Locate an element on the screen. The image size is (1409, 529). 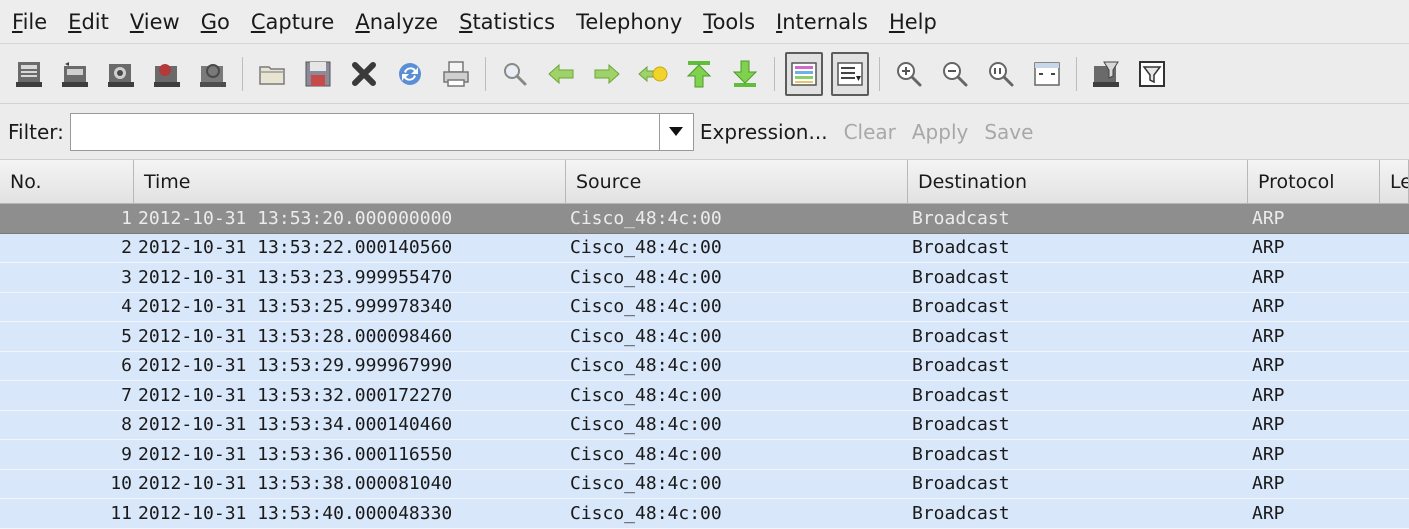
menu-view: View is located at coordinates (155, 22).